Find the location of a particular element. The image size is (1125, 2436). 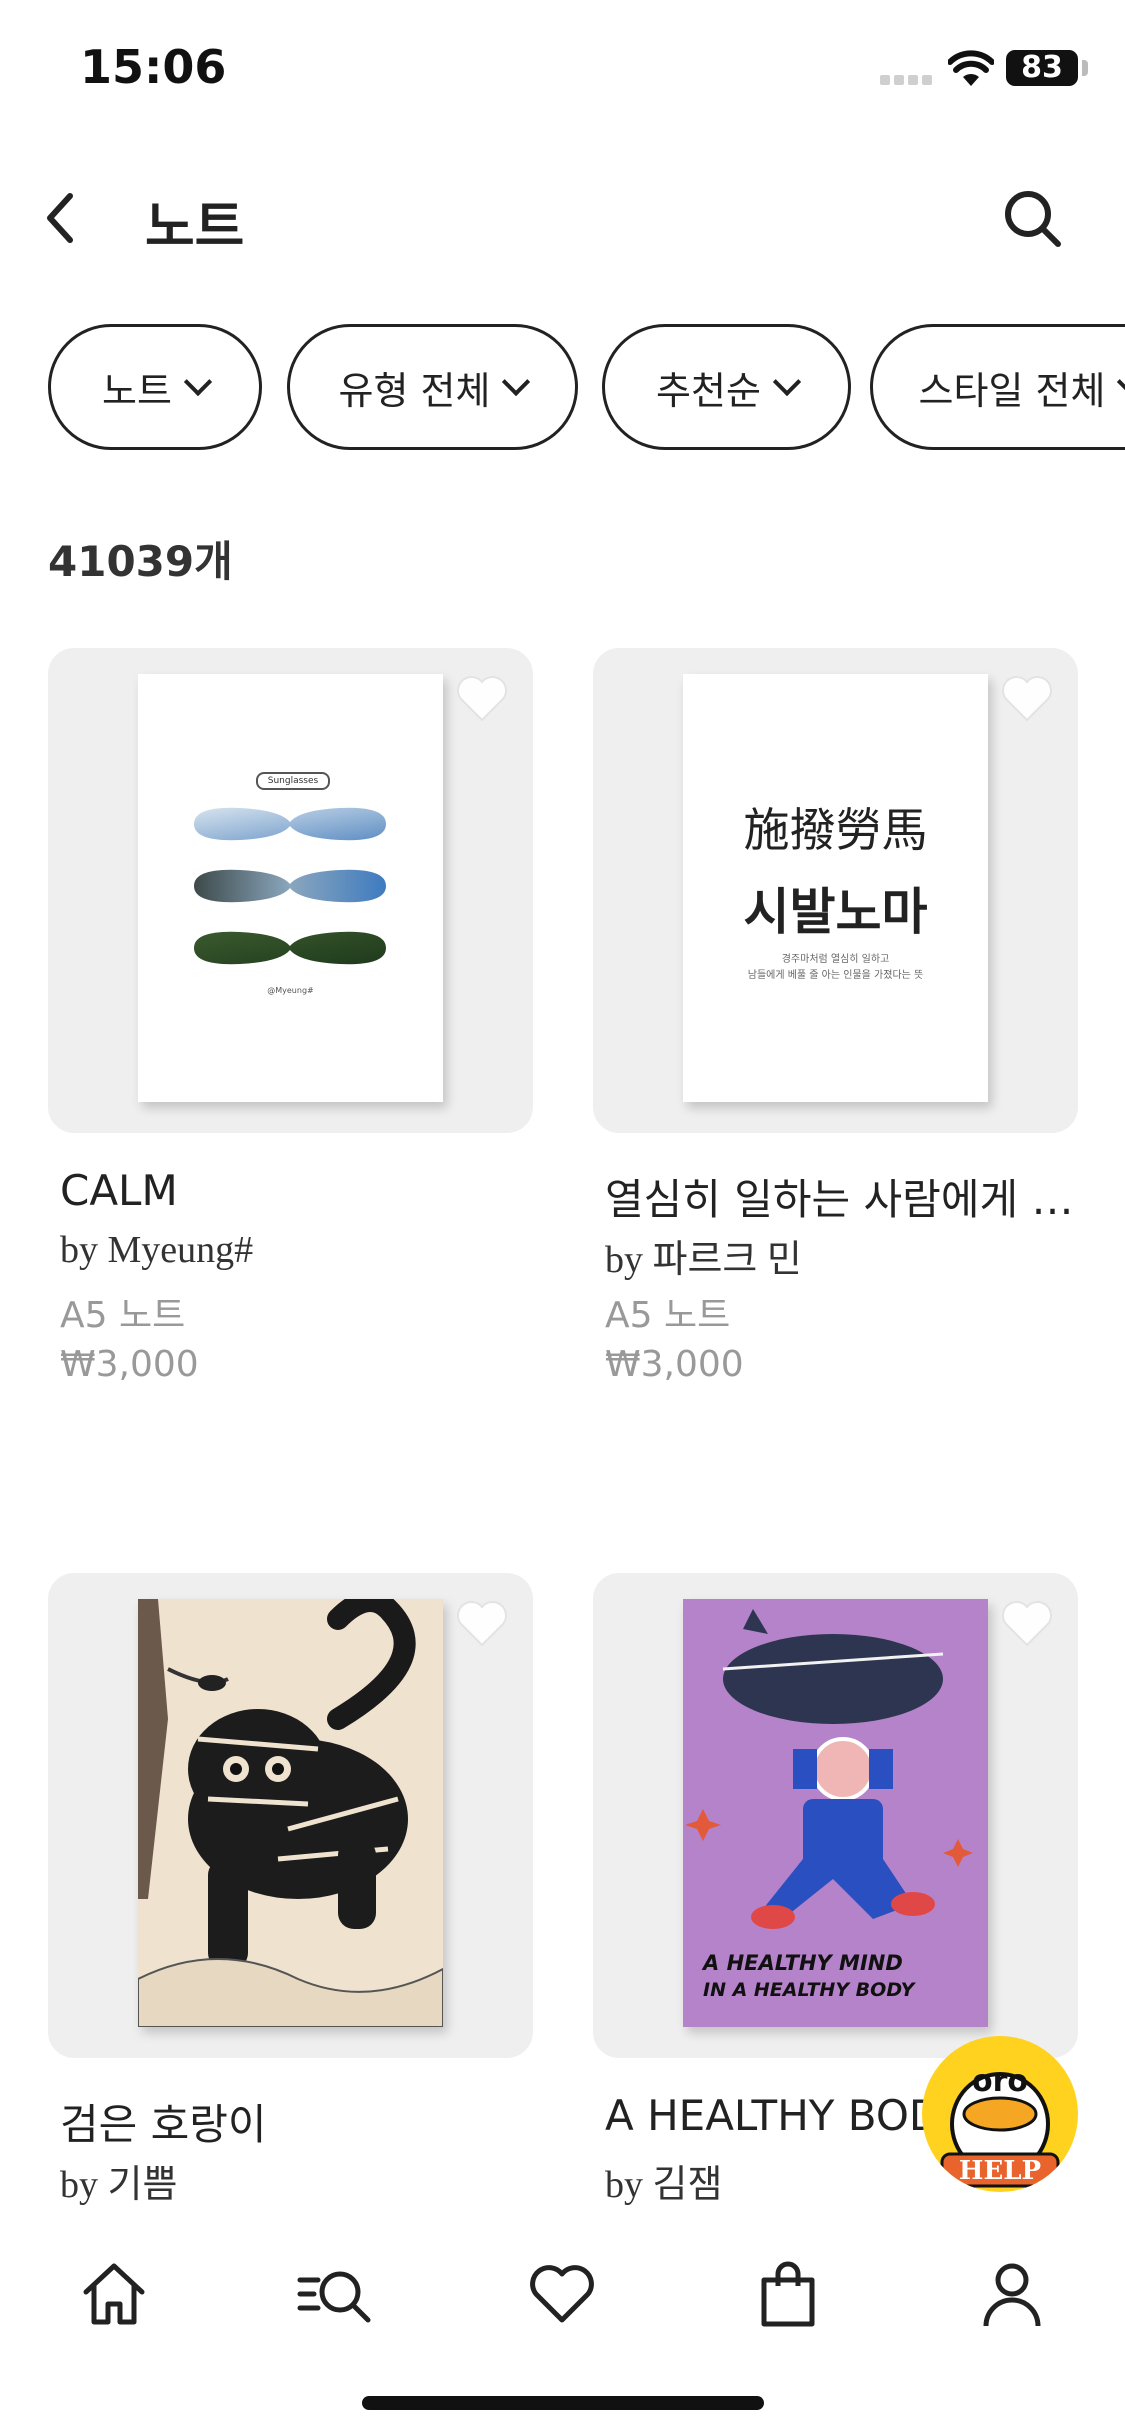

person-icon is located at coordinates (1012, 2294).